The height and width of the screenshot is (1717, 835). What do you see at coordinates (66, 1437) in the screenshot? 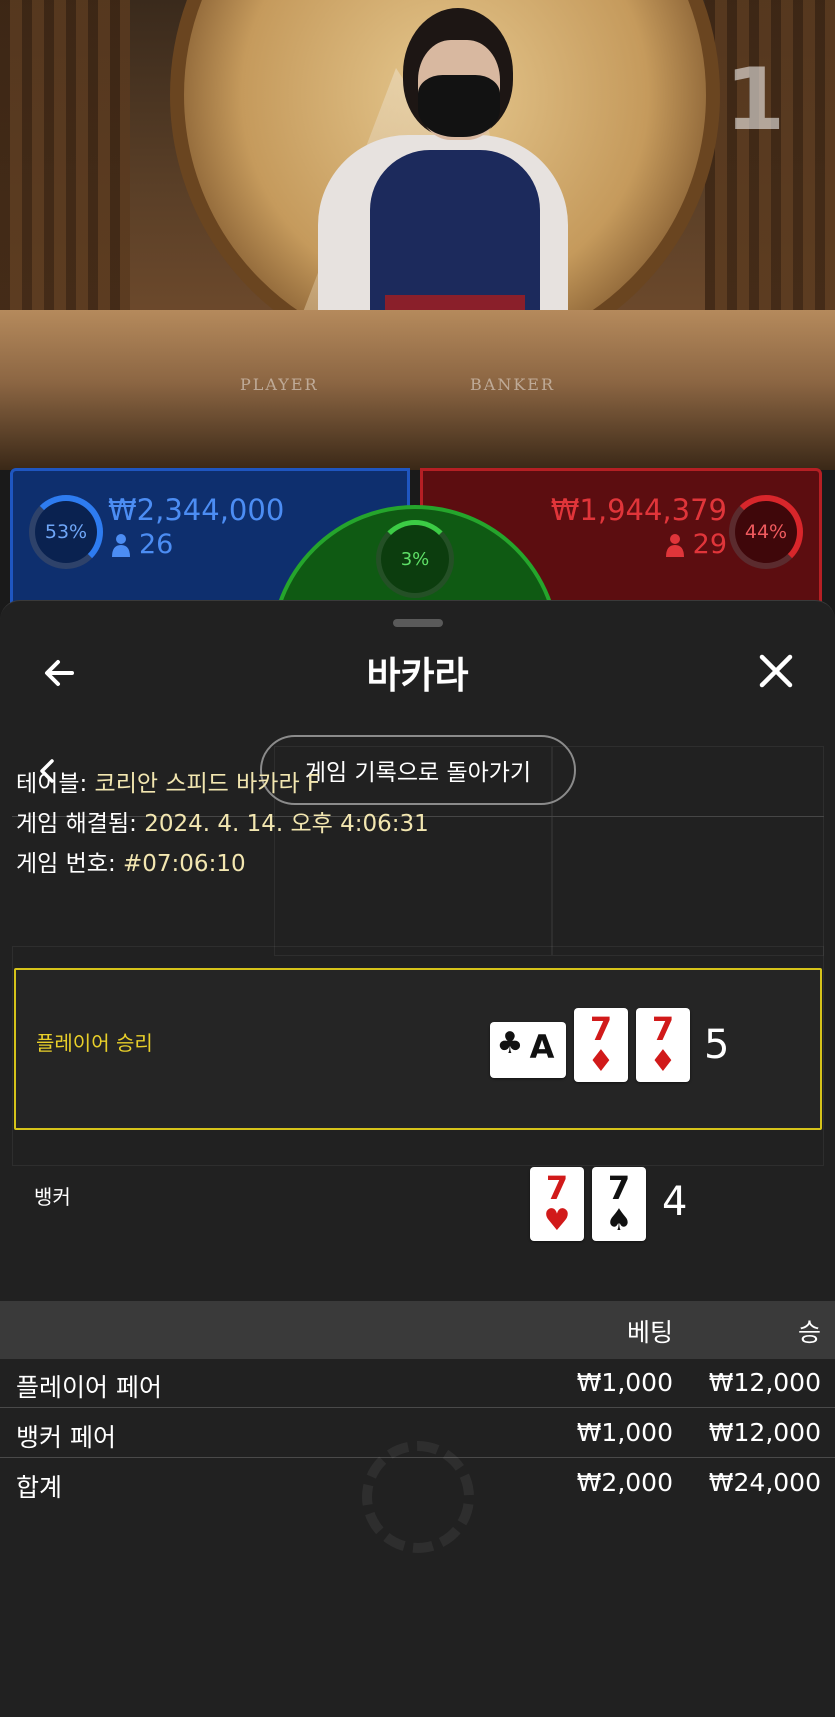
I see `bet-name: 뱅커 페어` at bounding box center [66, 1437].